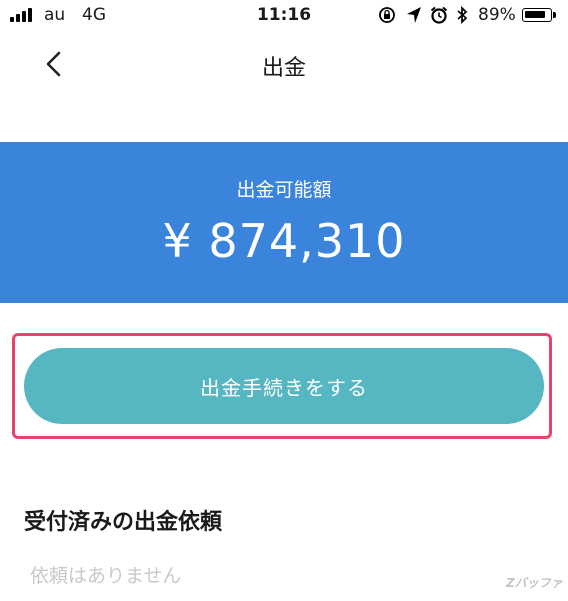 This screenshot has height=601, width=568. I want to click on status-bar: au 4G 11:16 89%, so click(284, 15).